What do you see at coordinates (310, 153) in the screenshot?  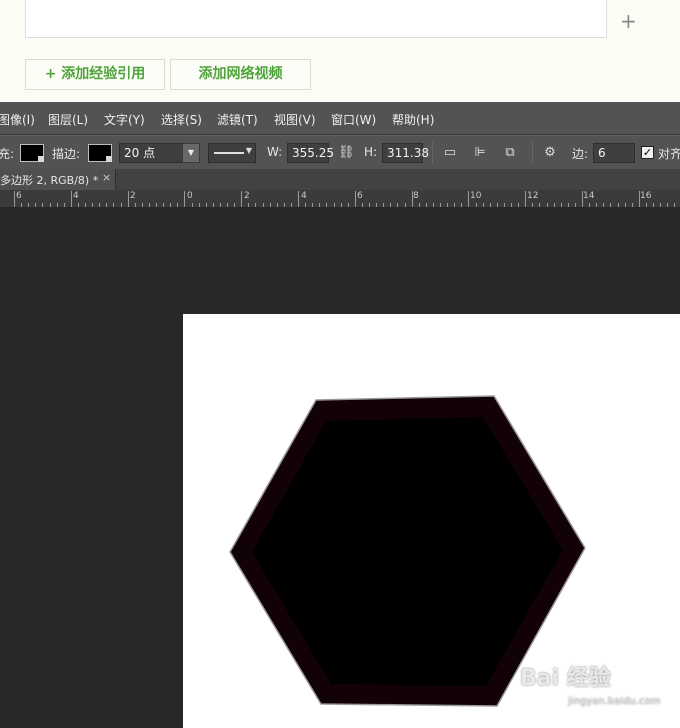 I see `width-field: 355.25` at bounding box center [310, 153].